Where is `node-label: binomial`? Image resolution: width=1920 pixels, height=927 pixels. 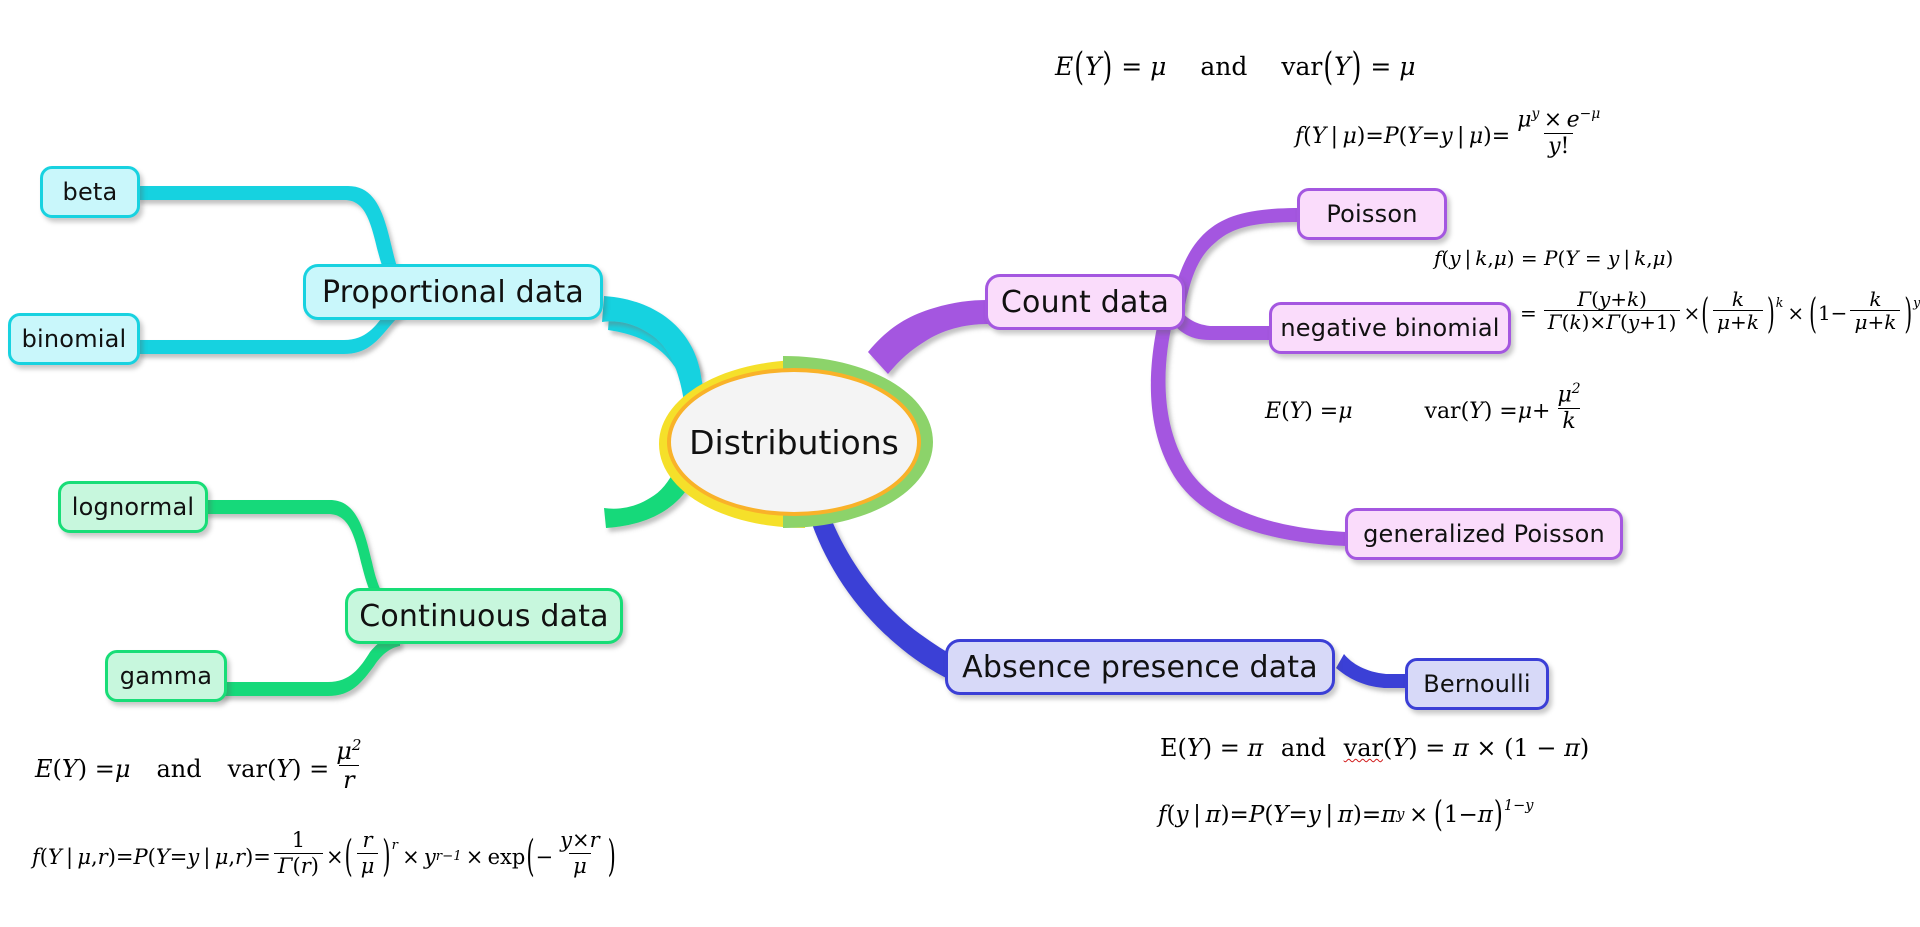
node-label: binomial is located at coordinates (74, 339).